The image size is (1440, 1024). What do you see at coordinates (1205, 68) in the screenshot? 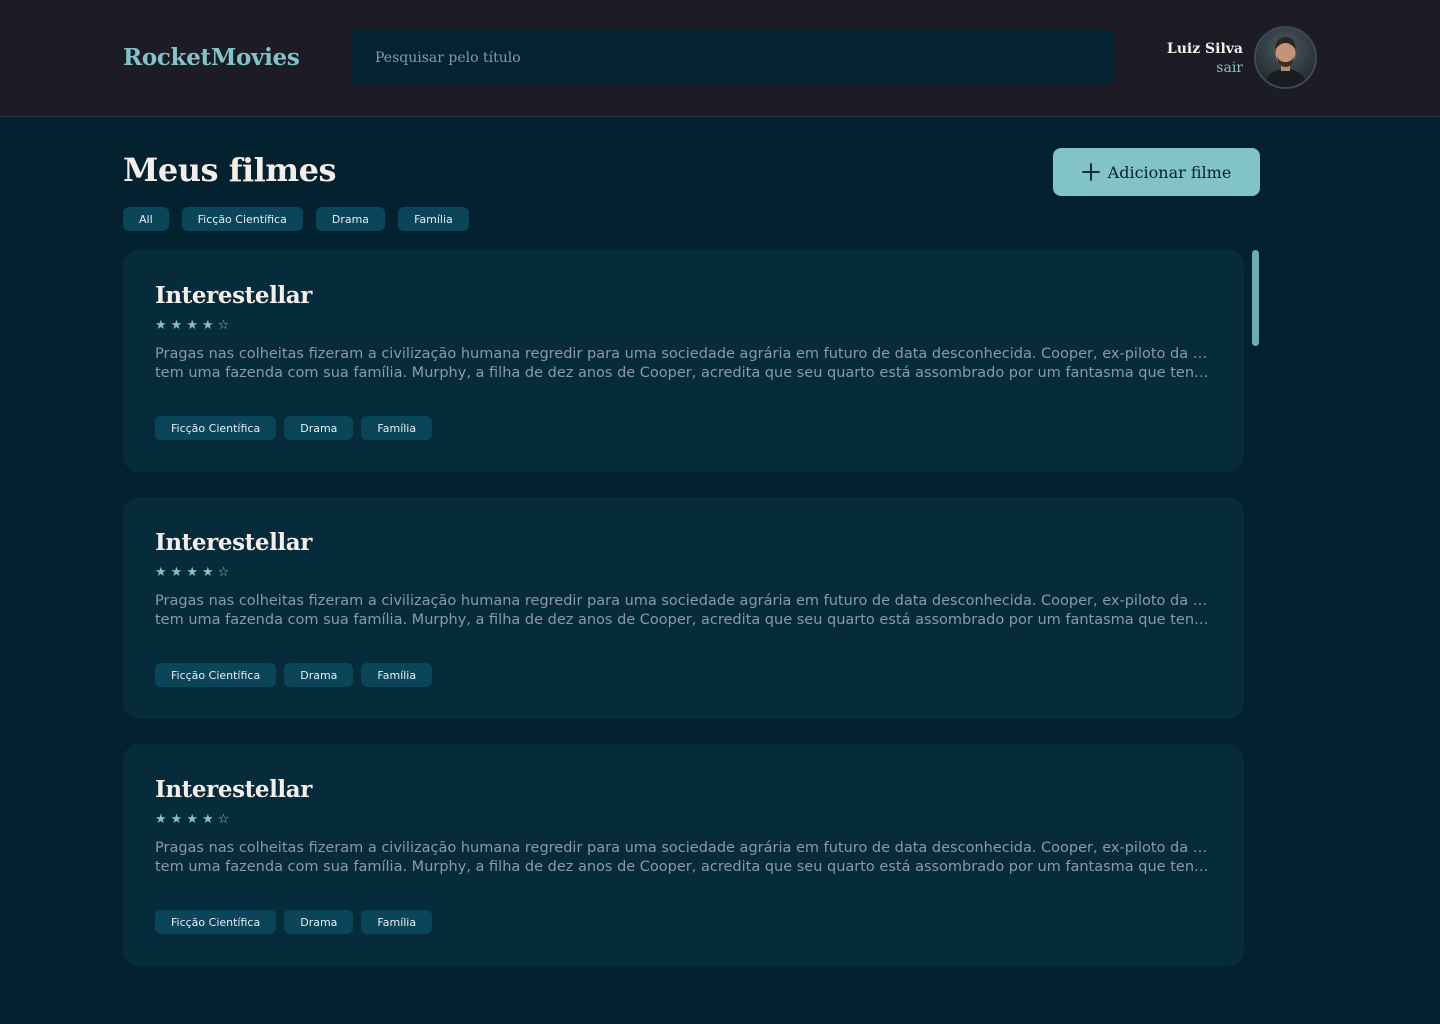
I see `logout-link: sair` at bounding box center [1205, 68].